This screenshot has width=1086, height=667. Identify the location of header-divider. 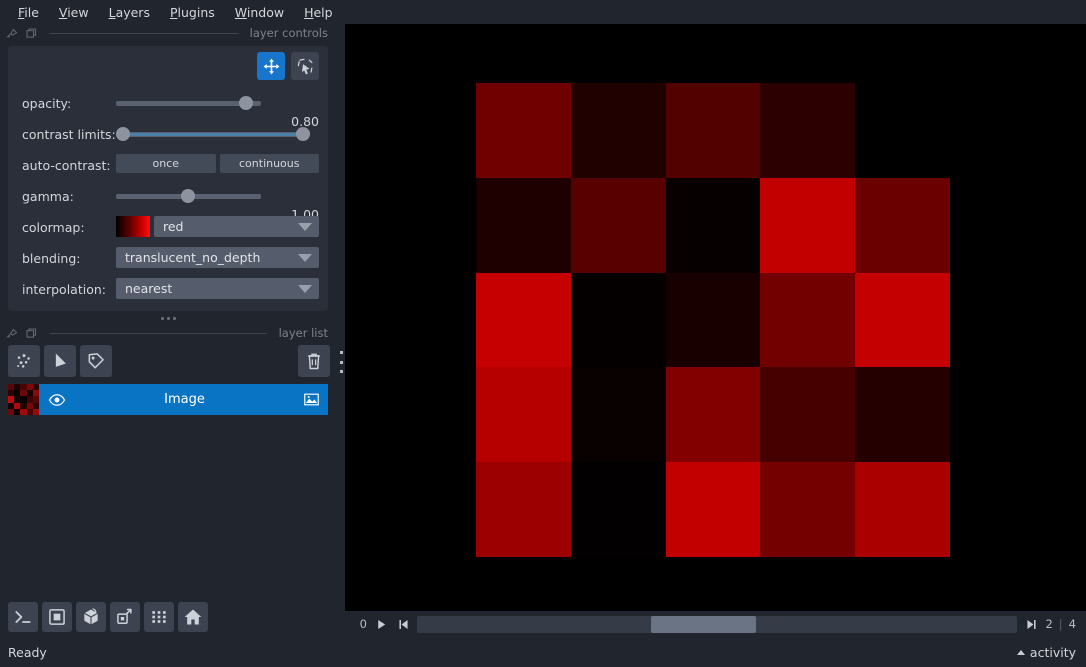
(158, 333).